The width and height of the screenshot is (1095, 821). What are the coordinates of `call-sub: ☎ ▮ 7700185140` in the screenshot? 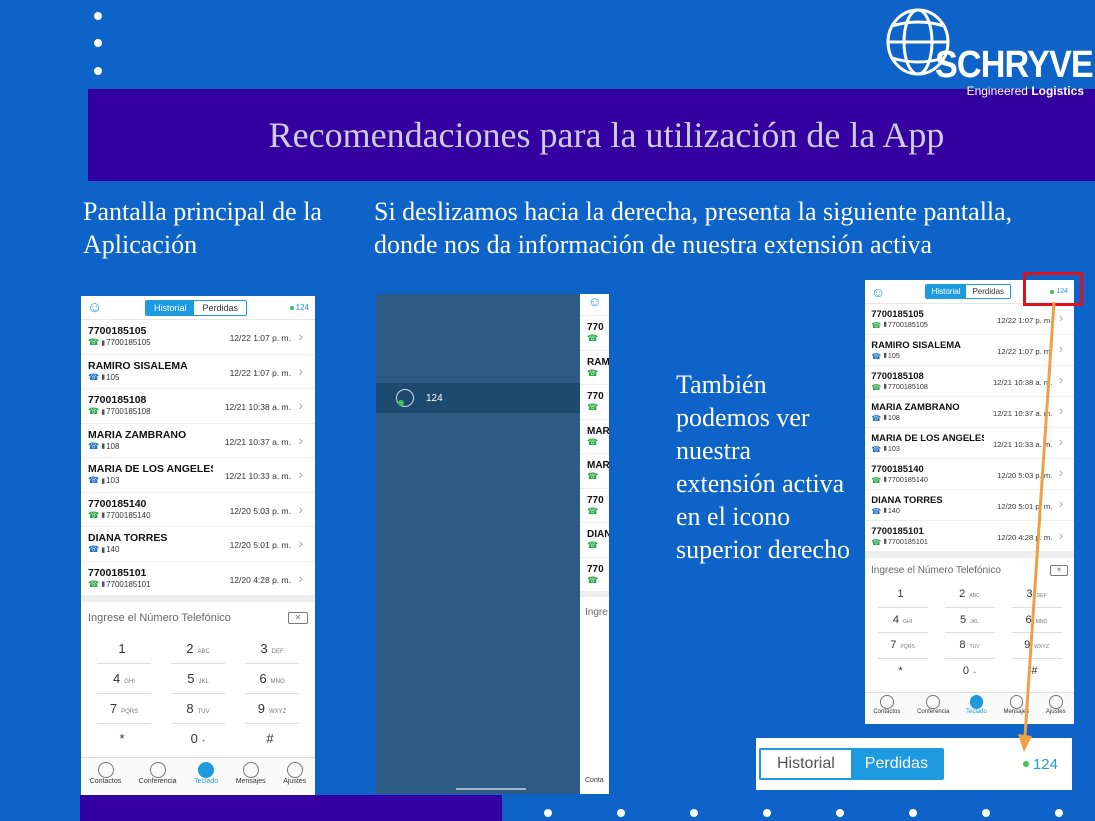 It's located at (899, 480).